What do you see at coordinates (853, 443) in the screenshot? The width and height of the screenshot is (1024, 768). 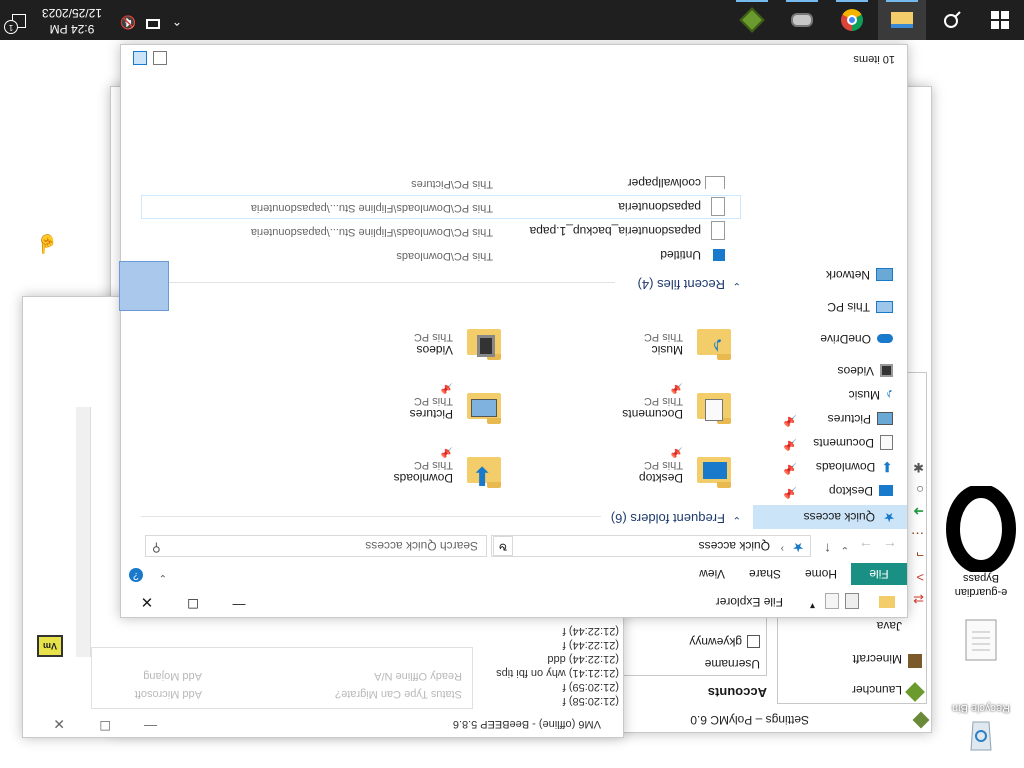 I see `nav-item-documents: Documents` at bounding box center [853, 443].